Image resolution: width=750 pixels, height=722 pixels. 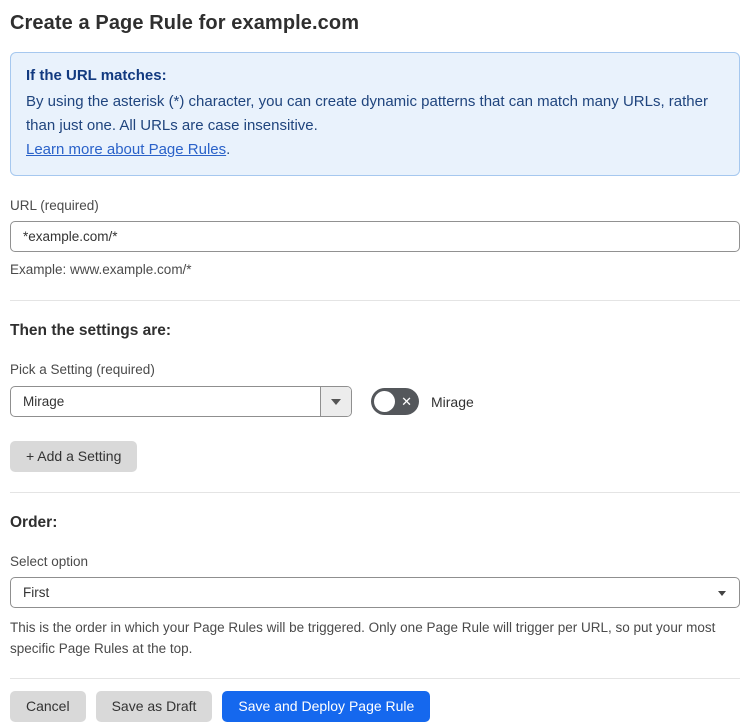 What do you see at coordinates (36, 592) in the screenshot?
I see `order-select-value: First` at bounding box center [36, 592].